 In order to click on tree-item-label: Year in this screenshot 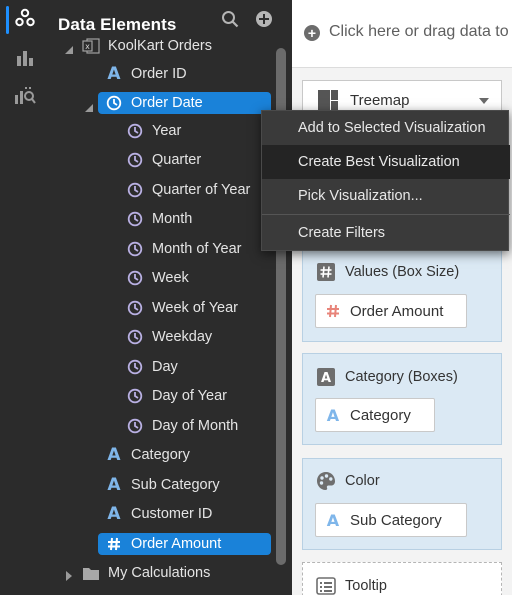, I will do `click(167, 131)`.